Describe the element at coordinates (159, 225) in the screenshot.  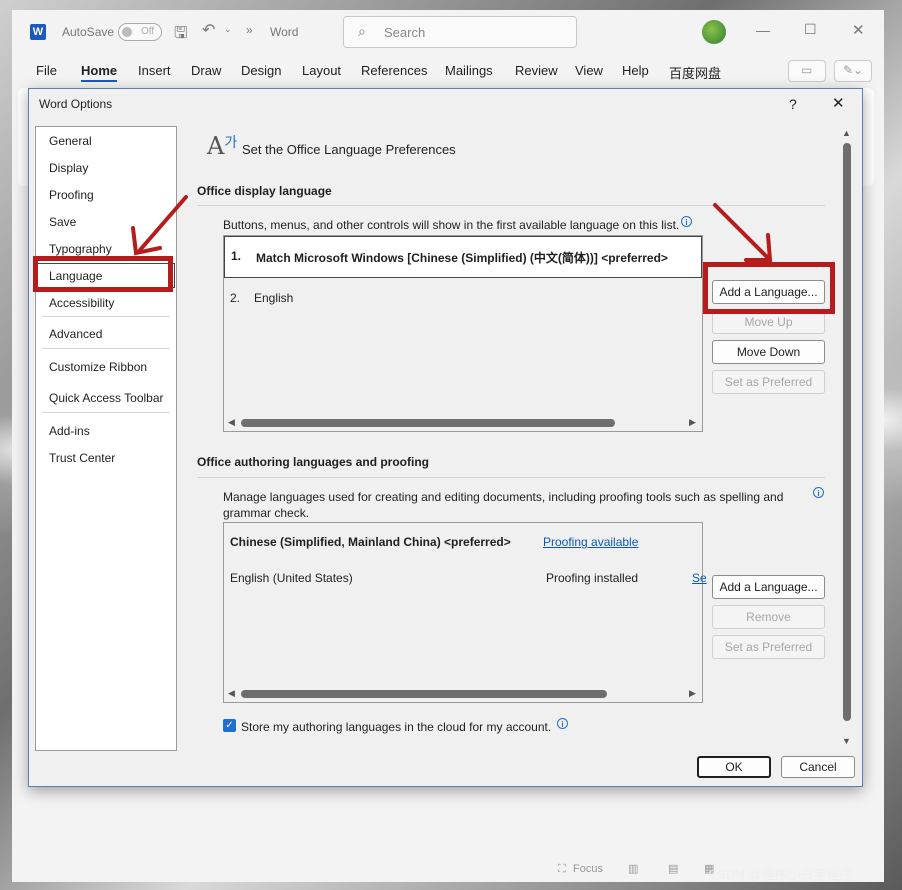
I see `arrow-to-language` at that location.